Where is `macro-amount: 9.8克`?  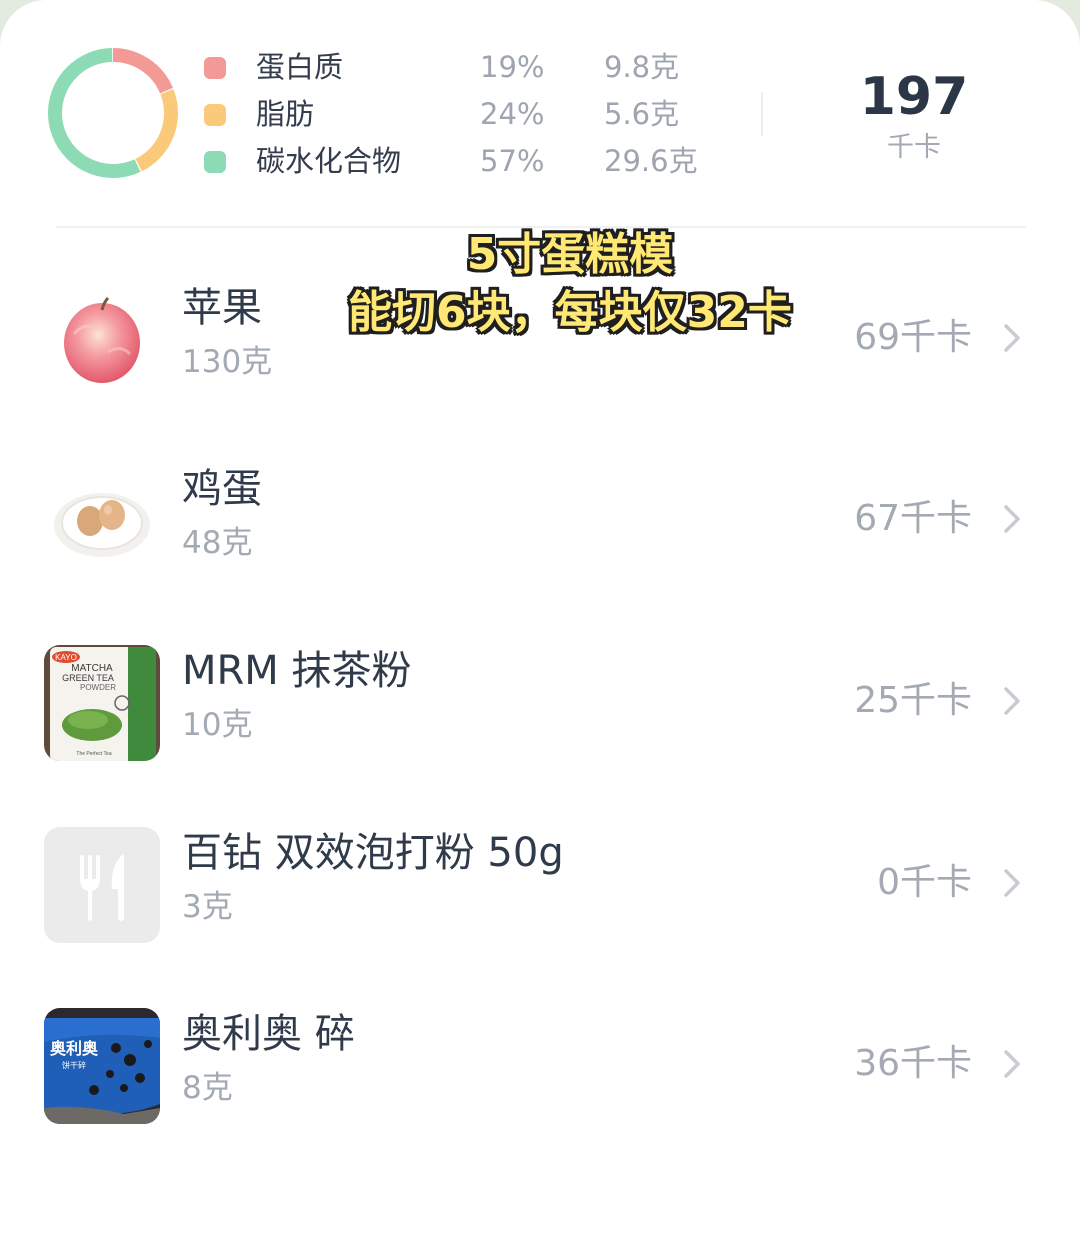 macro-amount: 9.8克 is located at coordinates (642, 67).